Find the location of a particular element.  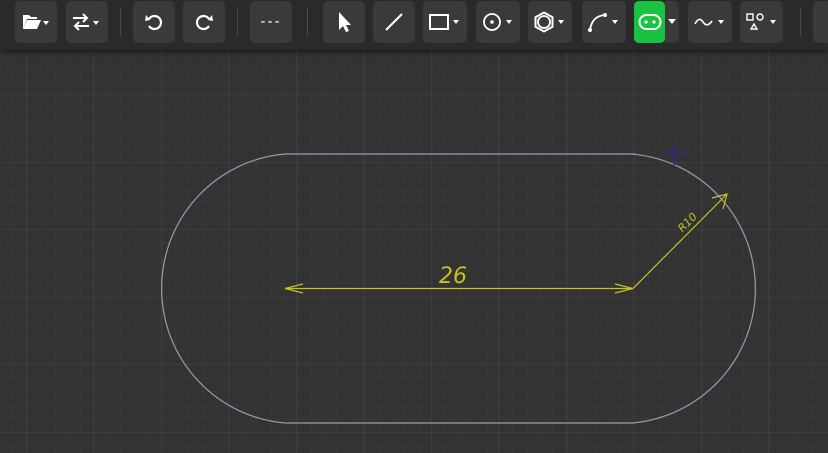

import-export-button is located at coordinates (87, 22).